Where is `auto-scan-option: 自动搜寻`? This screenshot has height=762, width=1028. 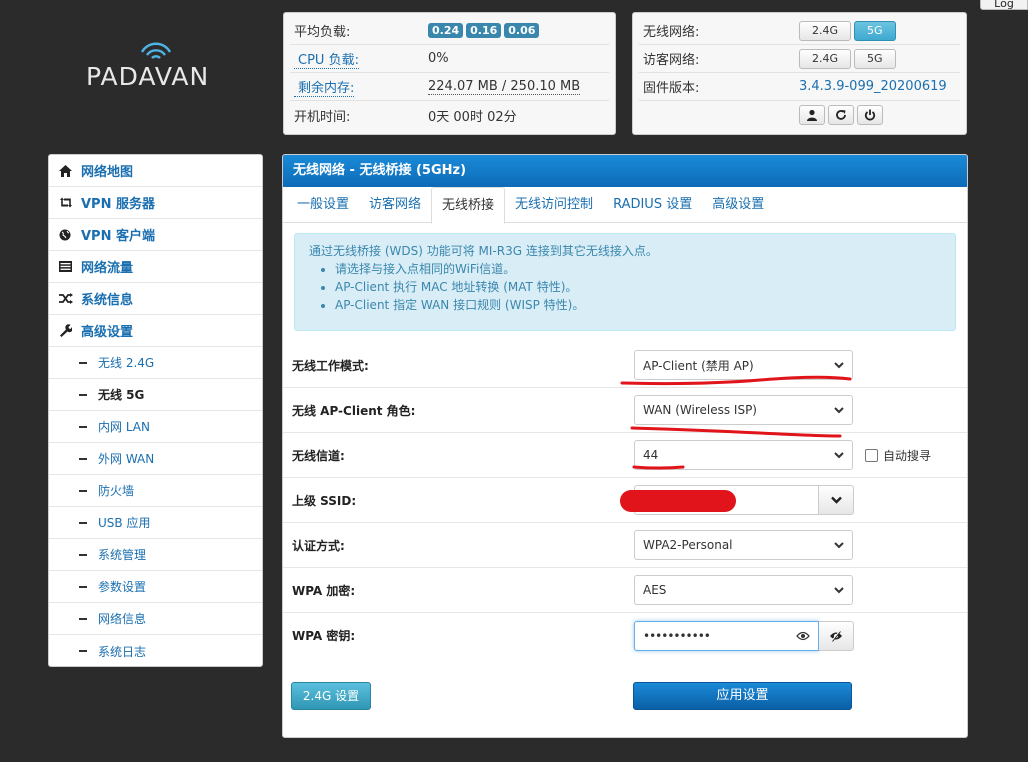
auto-scan-option: 自动搜寻 is located at coordinates (898, 455).